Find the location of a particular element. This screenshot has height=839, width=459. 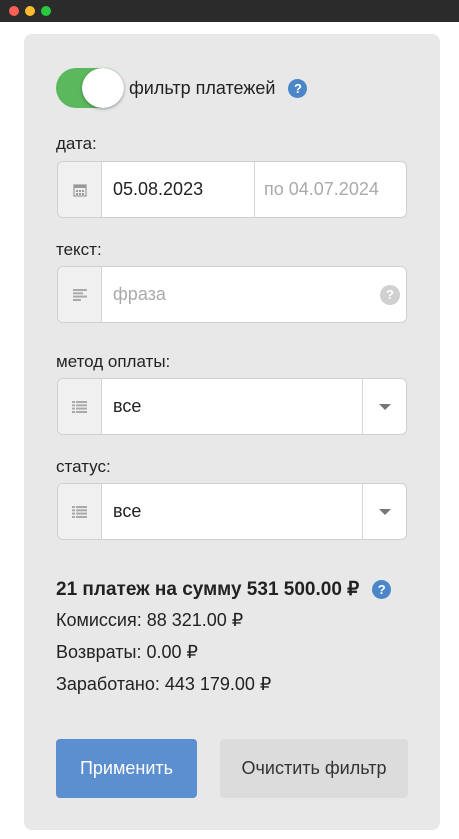

payment-method-select: все is located at coordinates (232, 406).